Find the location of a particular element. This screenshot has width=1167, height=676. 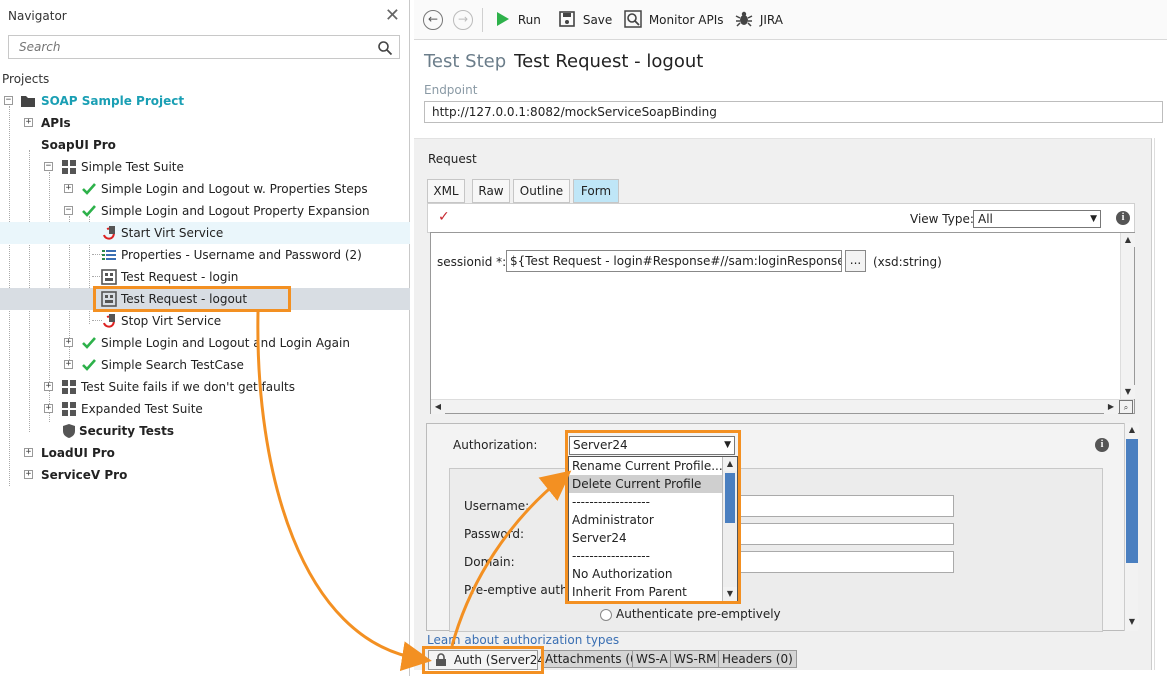

virt-stop-icon is located at coordinates (109, 321).